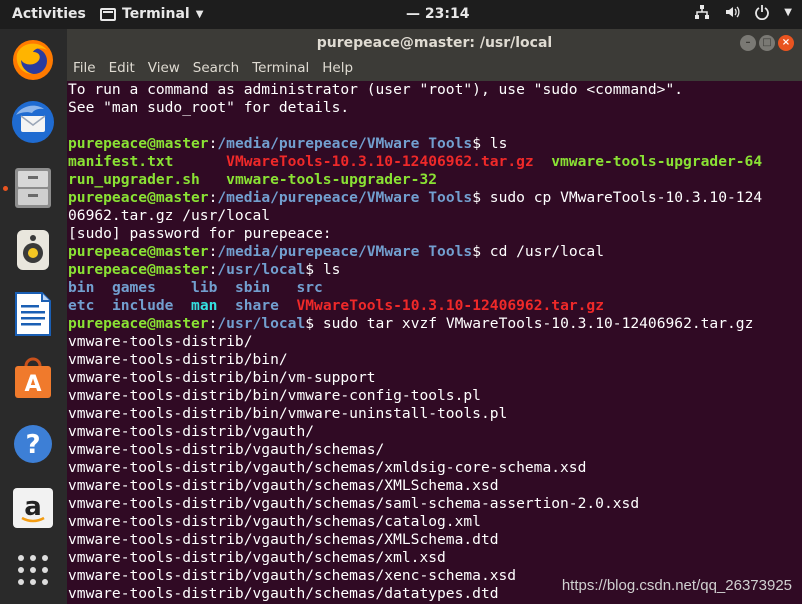 The height and width of the screenshot is (604, 802). Describe the element at coordinates (81, 287) in the screenshot. I see `dir-entry: bin` at that location.